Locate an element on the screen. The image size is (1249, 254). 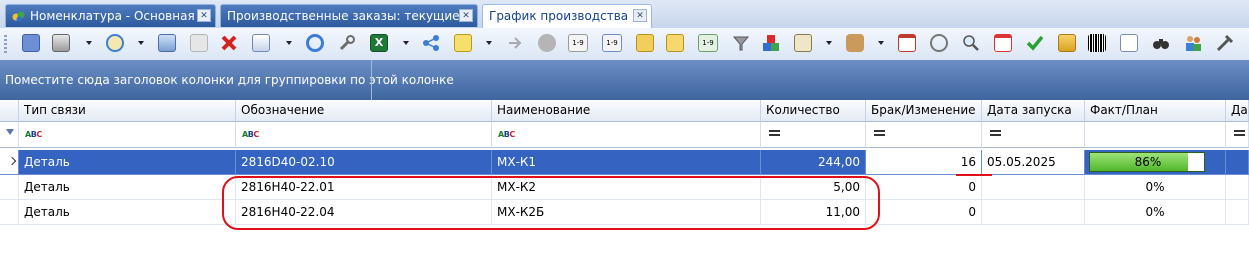
column-header-quantity: Количество is located at coordinates (813, 111).